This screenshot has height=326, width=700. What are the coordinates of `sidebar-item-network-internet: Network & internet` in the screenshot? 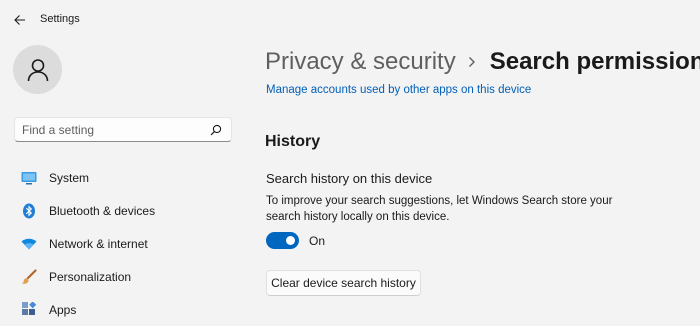 It's located at (124, 243).